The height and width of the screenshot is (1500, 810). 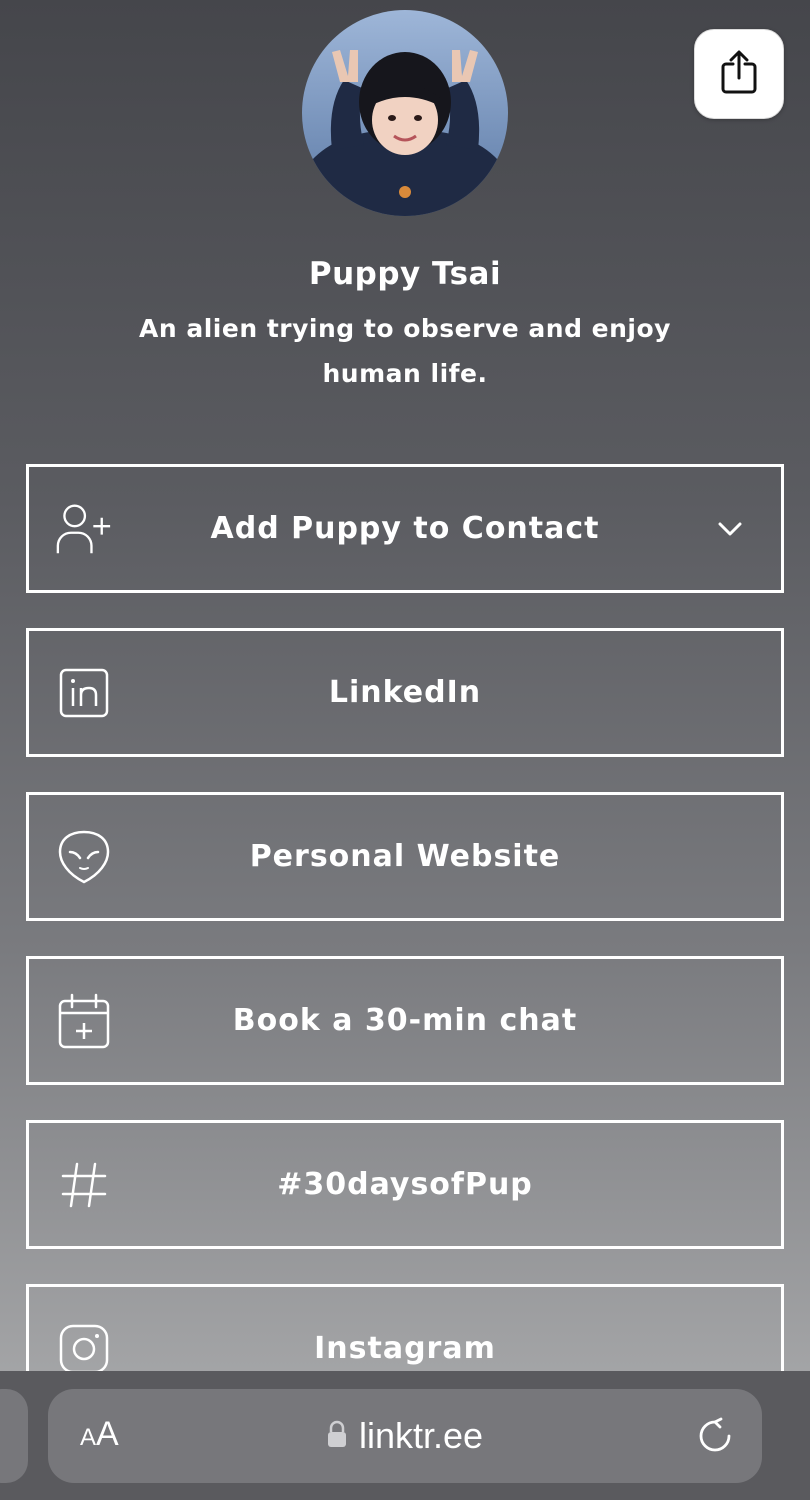 I want to click on personal-website-label: Personal Website, so click(x=405, y=856).